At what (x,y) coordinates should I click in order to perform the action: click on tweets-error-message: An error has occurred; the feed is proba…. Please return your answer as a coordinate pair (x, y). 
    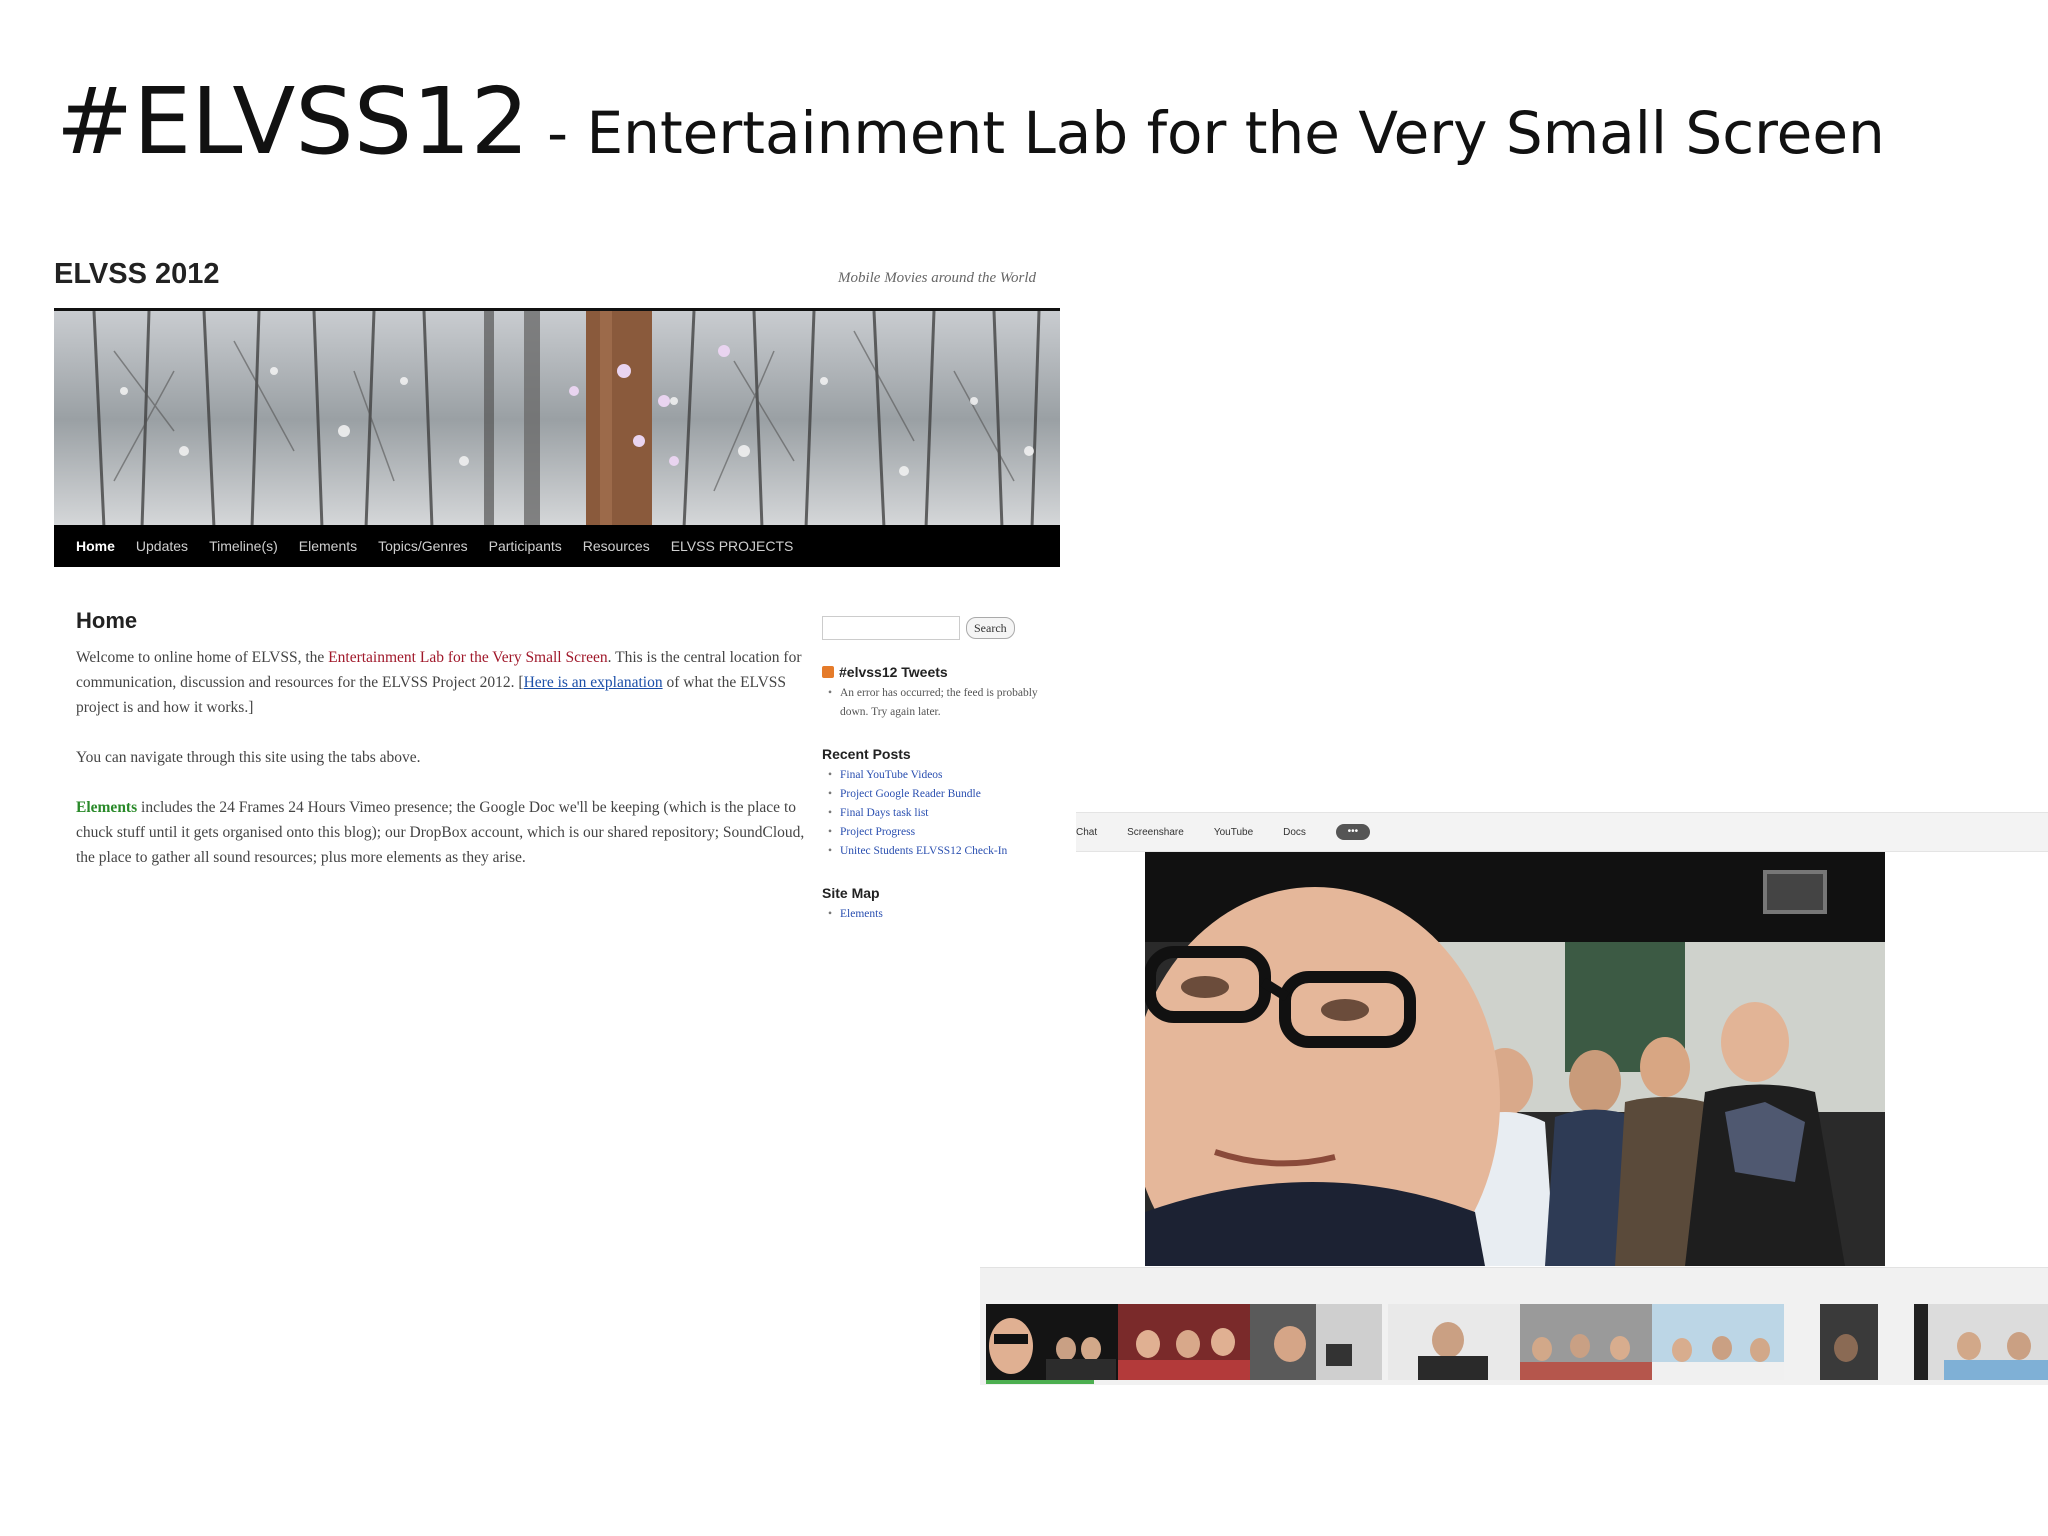
    Looking at the image, I should click on (938, 703).